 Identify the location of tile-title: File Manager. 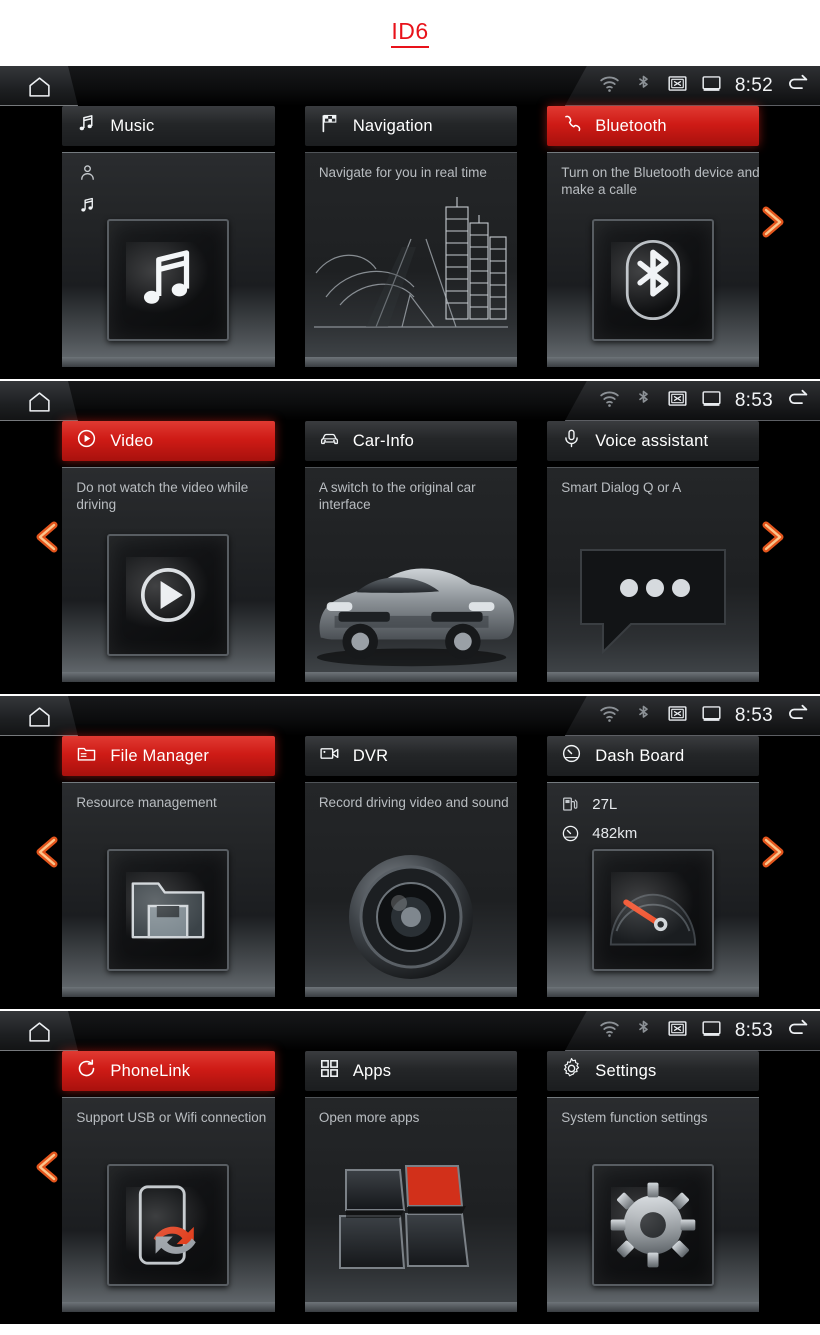
(160, 755).